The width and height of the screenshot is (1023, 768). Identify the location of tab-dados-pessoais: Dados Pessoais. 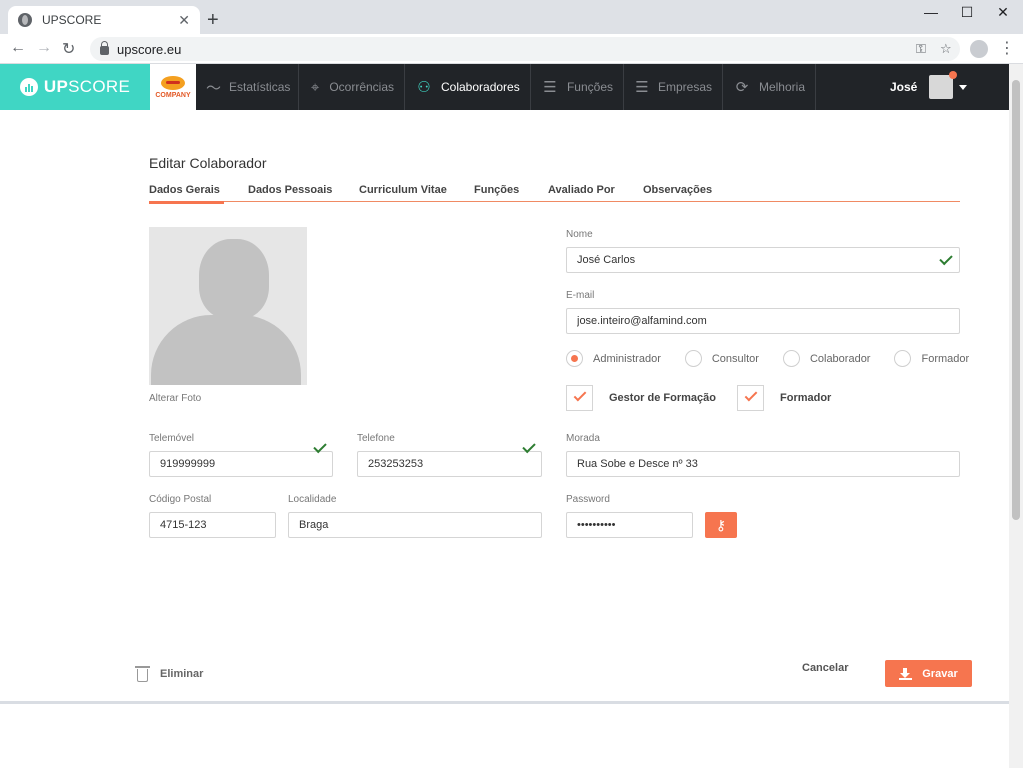
(290, 190).